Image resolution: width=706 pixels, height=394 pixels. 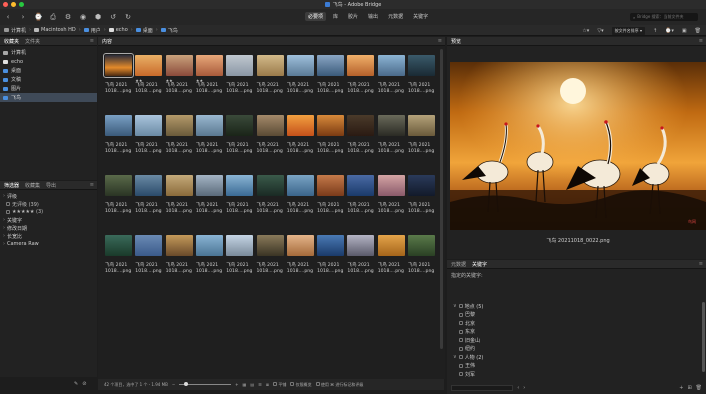 What do you see at coordinates (32, 41) in the screenshot?
I see `tab-folders: 文件夹` at bounding box center [32, 41].